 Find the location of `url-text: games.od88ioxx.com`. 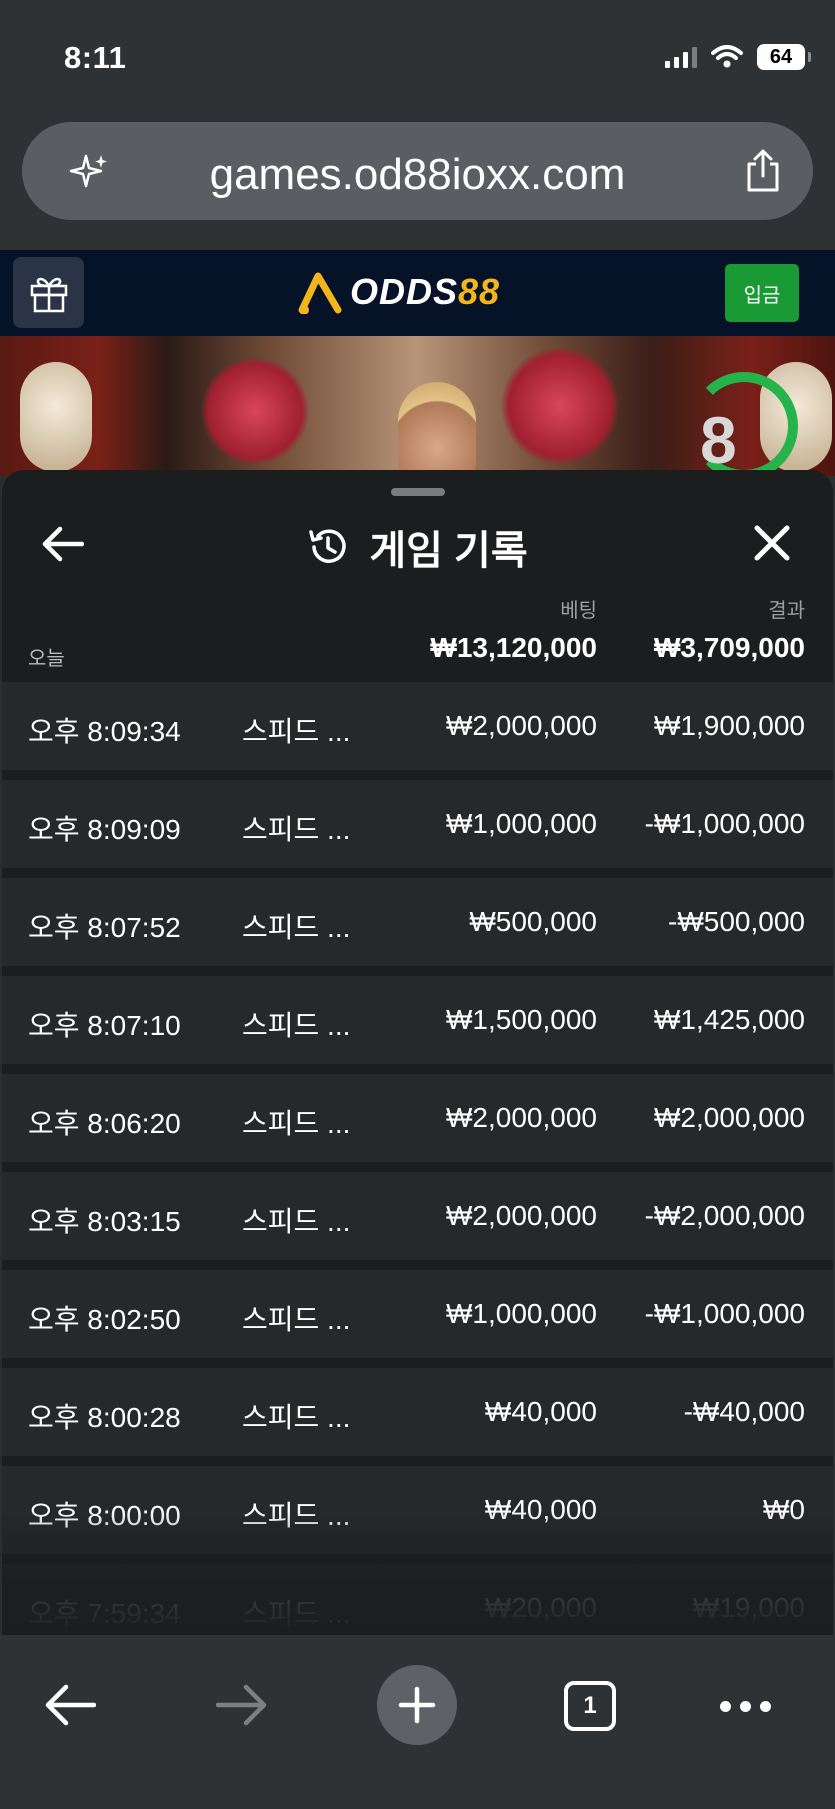

url-text: games.od88ioxx.com is located at coordinates (417, 175).